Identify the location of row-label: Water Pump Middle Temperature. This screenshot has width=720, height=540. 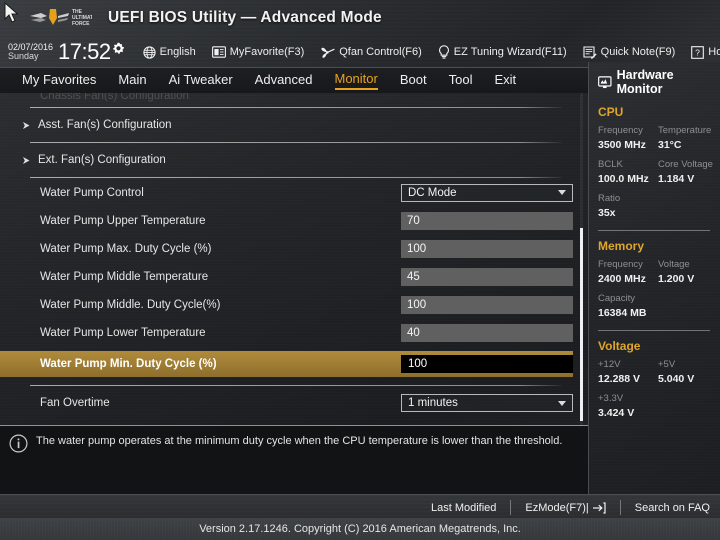
(124, 277).